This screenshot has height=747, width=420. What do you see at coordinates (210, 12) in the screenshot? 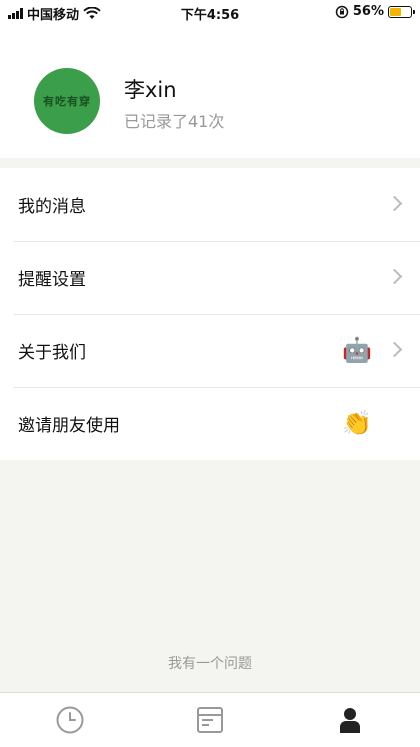
I see `status-bar: 中国移动 下午4:56 56%` at bounding box center [210, 12].